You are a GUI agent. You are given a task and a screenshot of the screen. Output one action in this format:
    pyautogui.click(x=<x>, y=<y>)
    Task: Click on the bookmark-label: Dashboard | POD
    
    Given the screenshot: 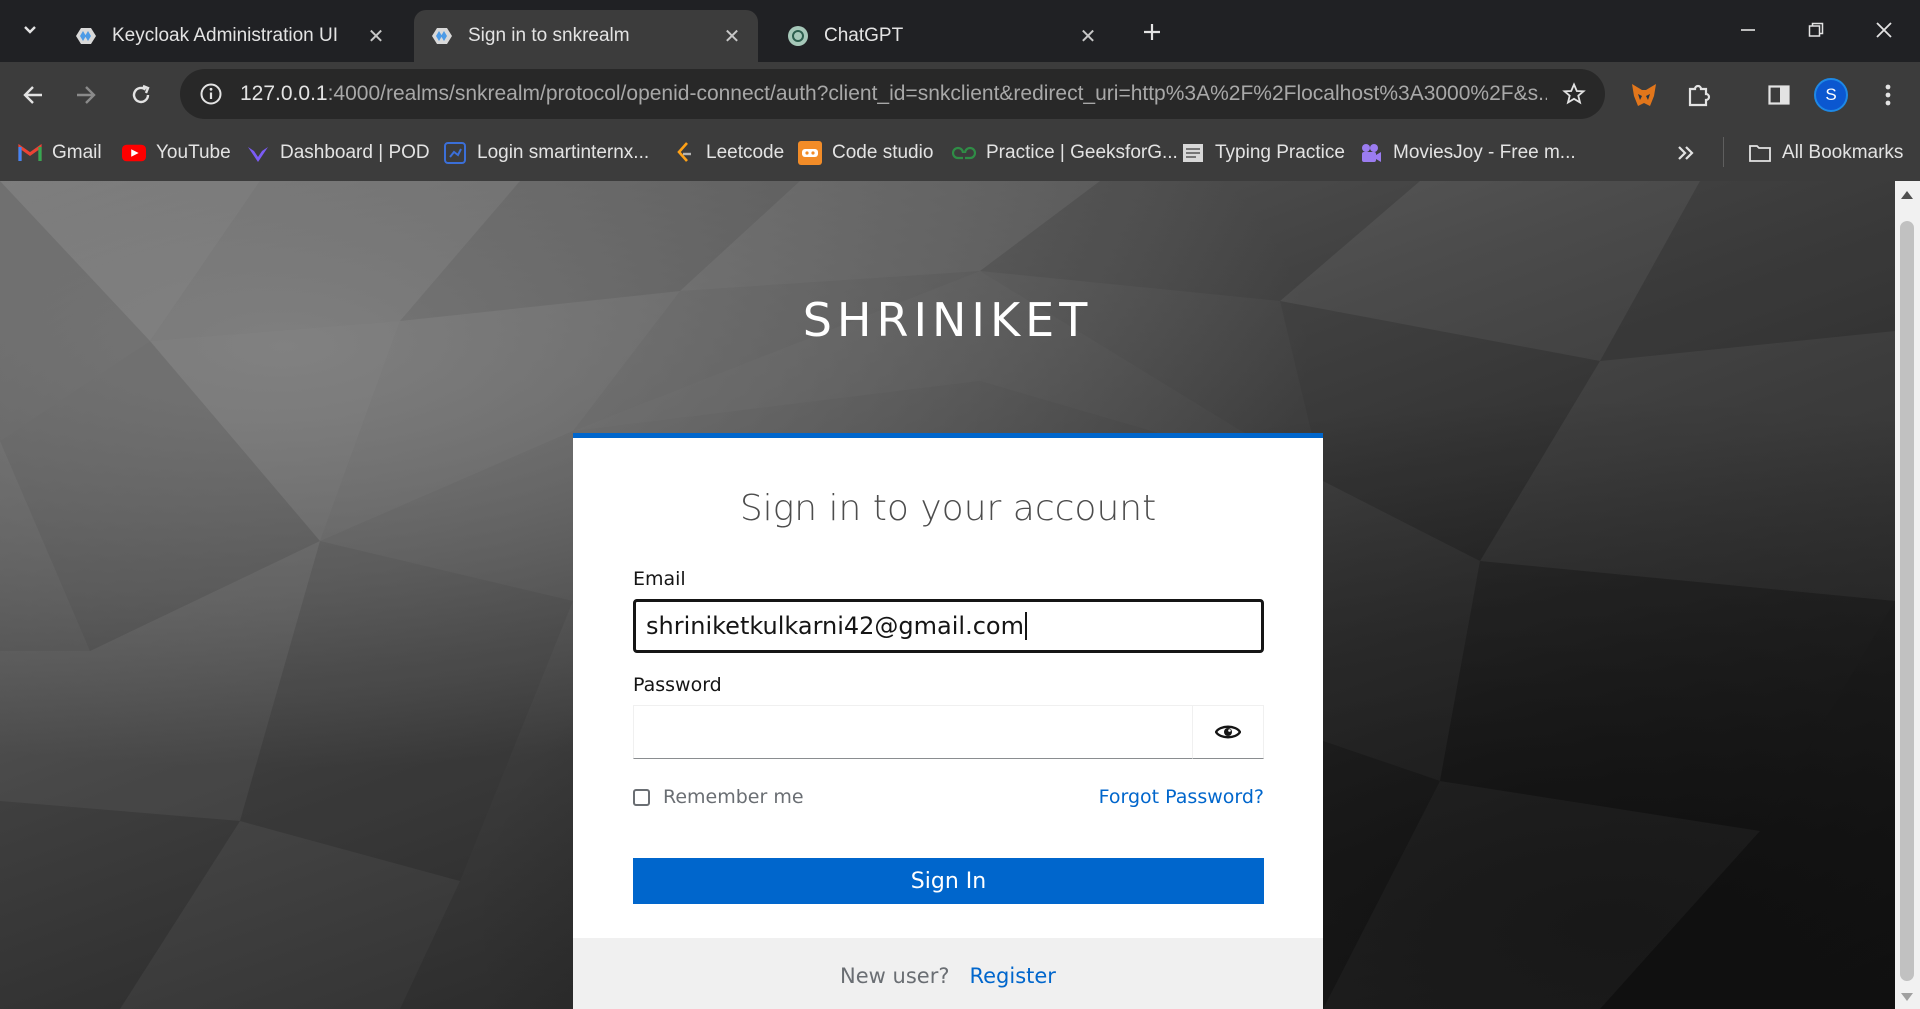 What is the action you would take?
    pyautogui.click(x=355, y=152)
    